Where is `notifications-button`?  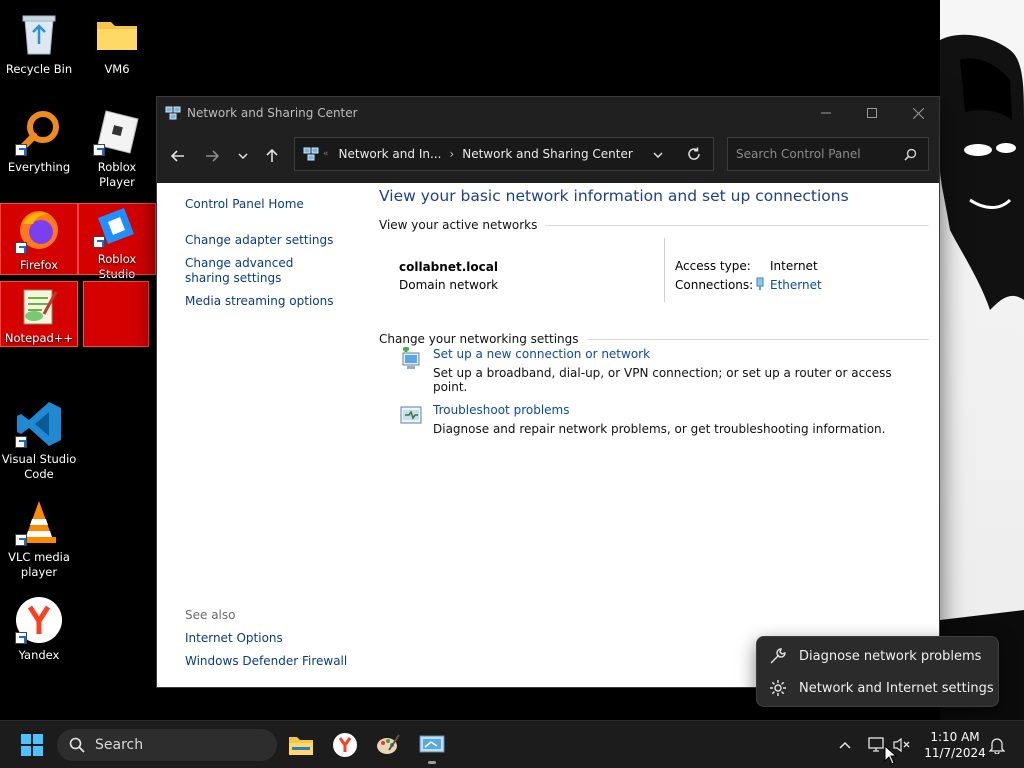
notifications-button is located at coordinates (997, 745).